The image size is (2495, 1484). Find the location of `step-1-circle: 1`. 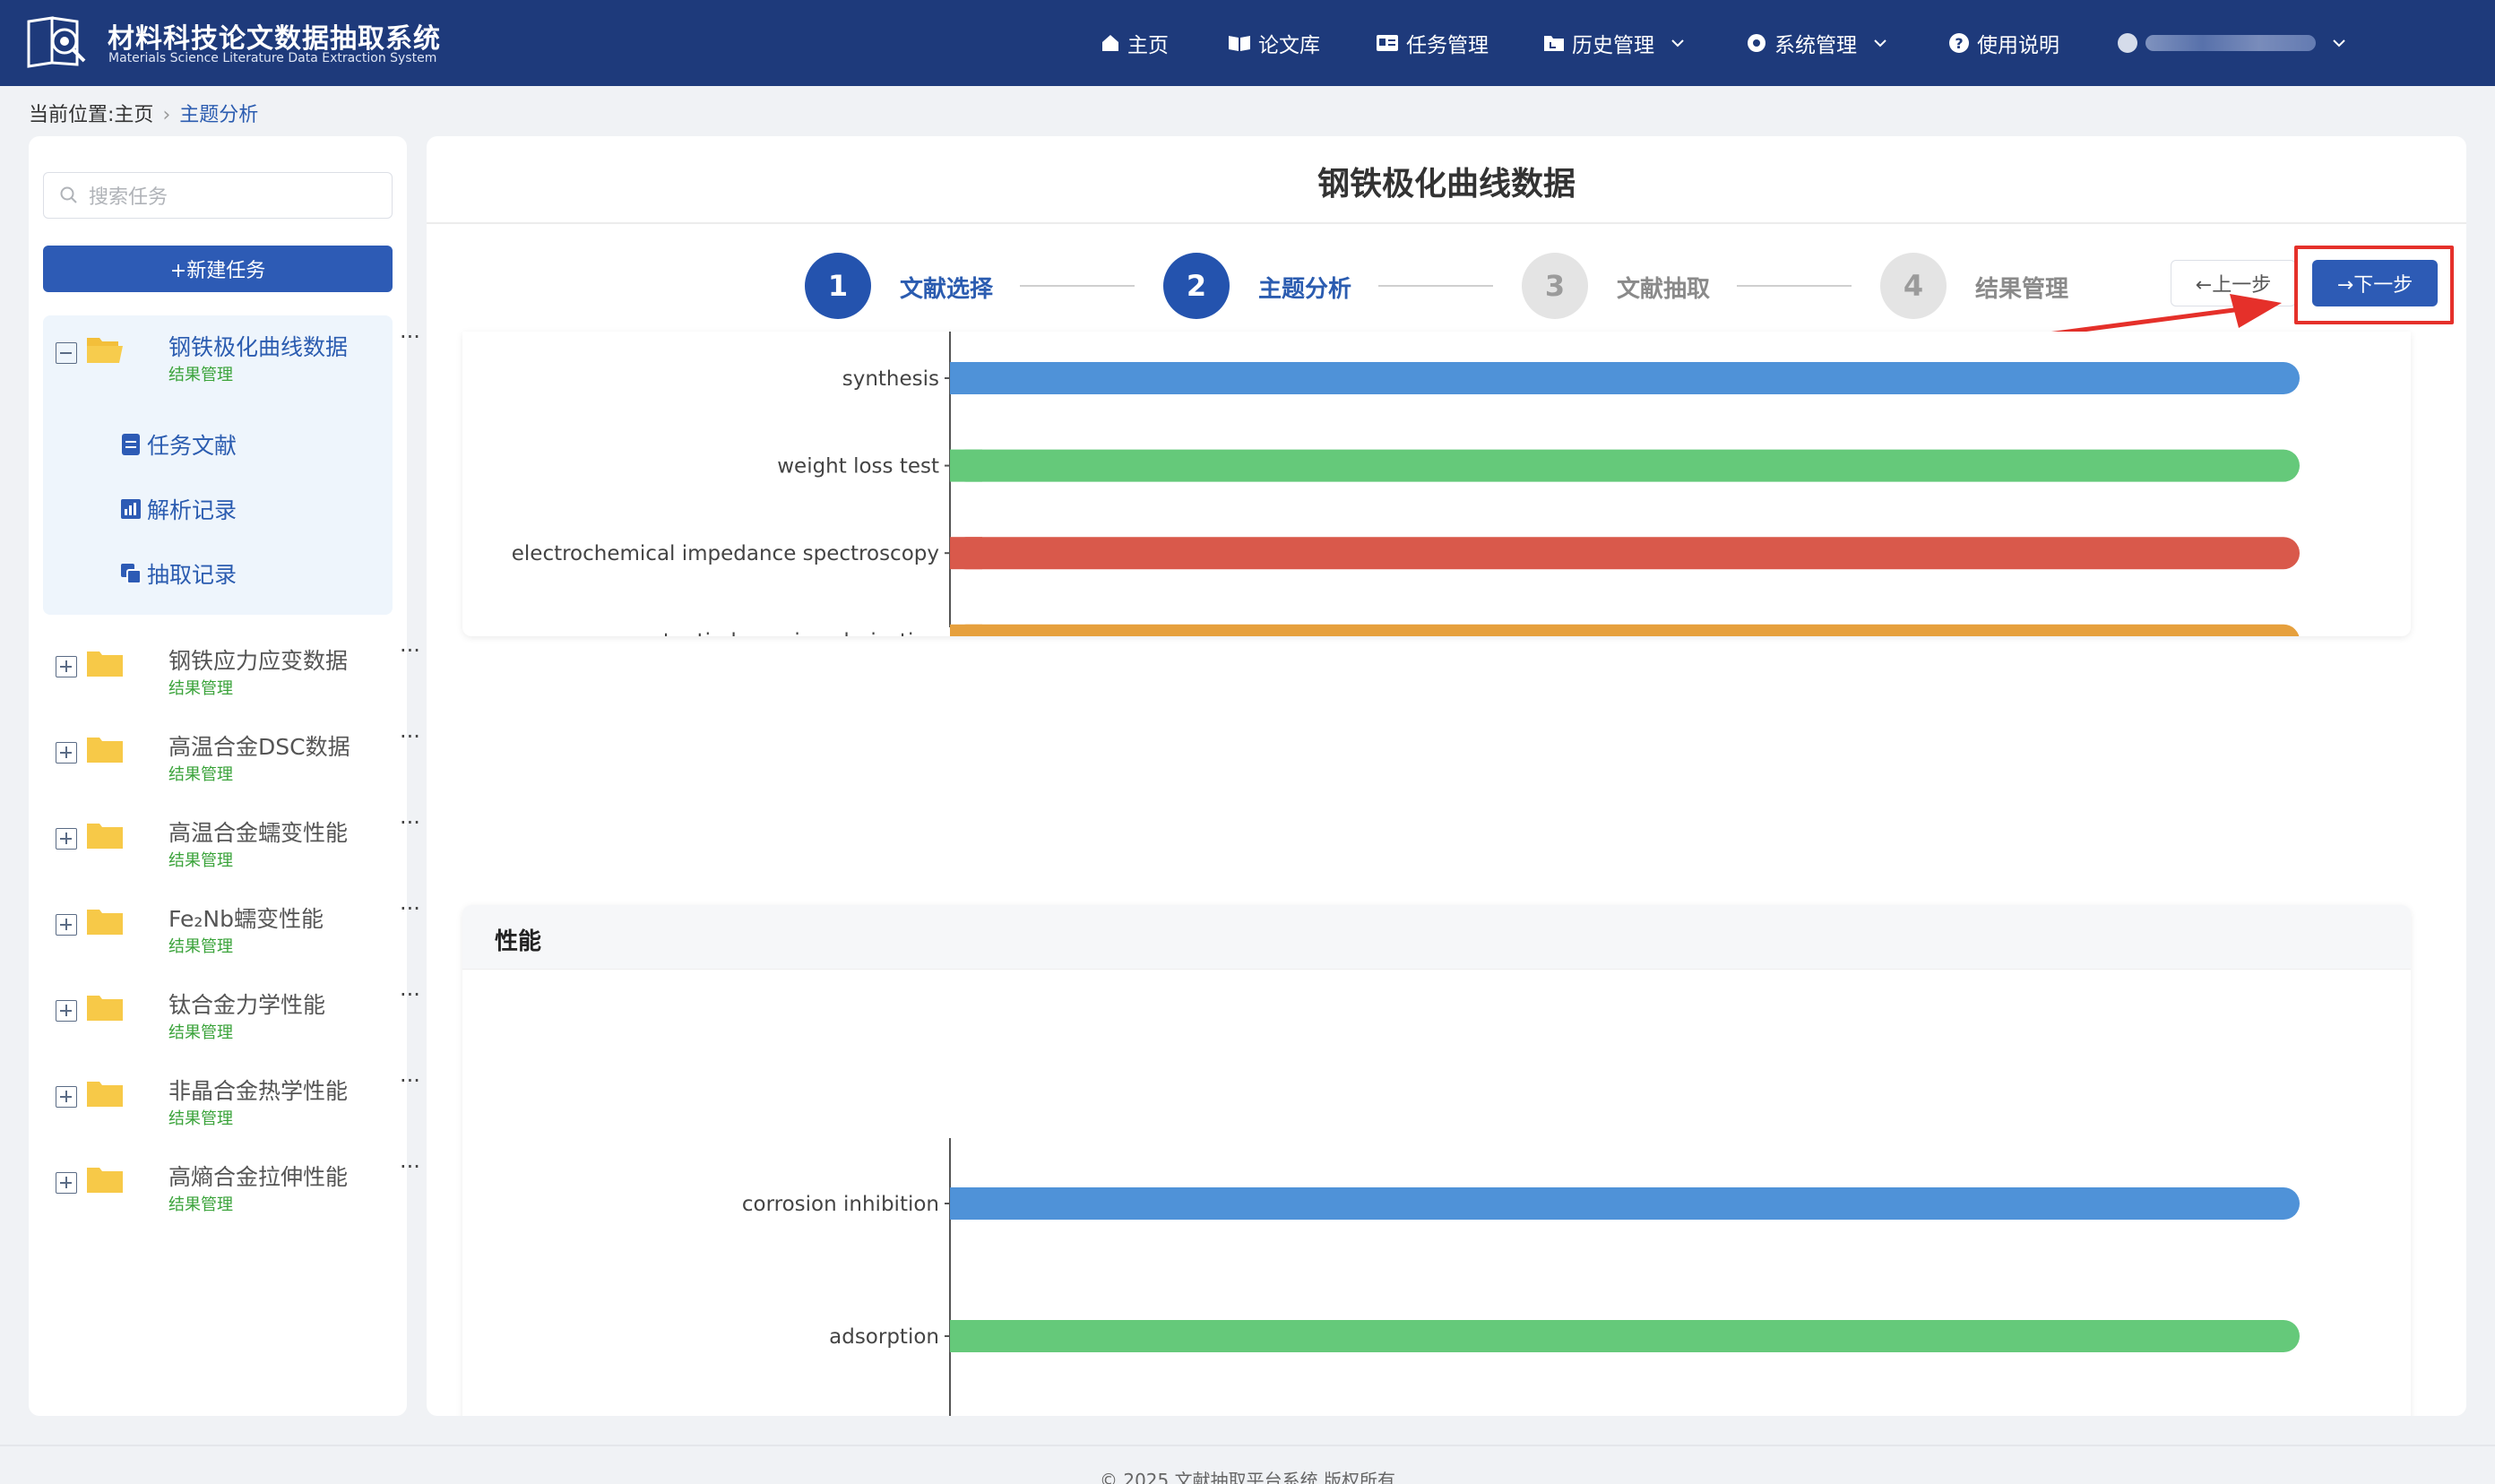

step-1-circle: 1 is located at coordinates (838, 286).